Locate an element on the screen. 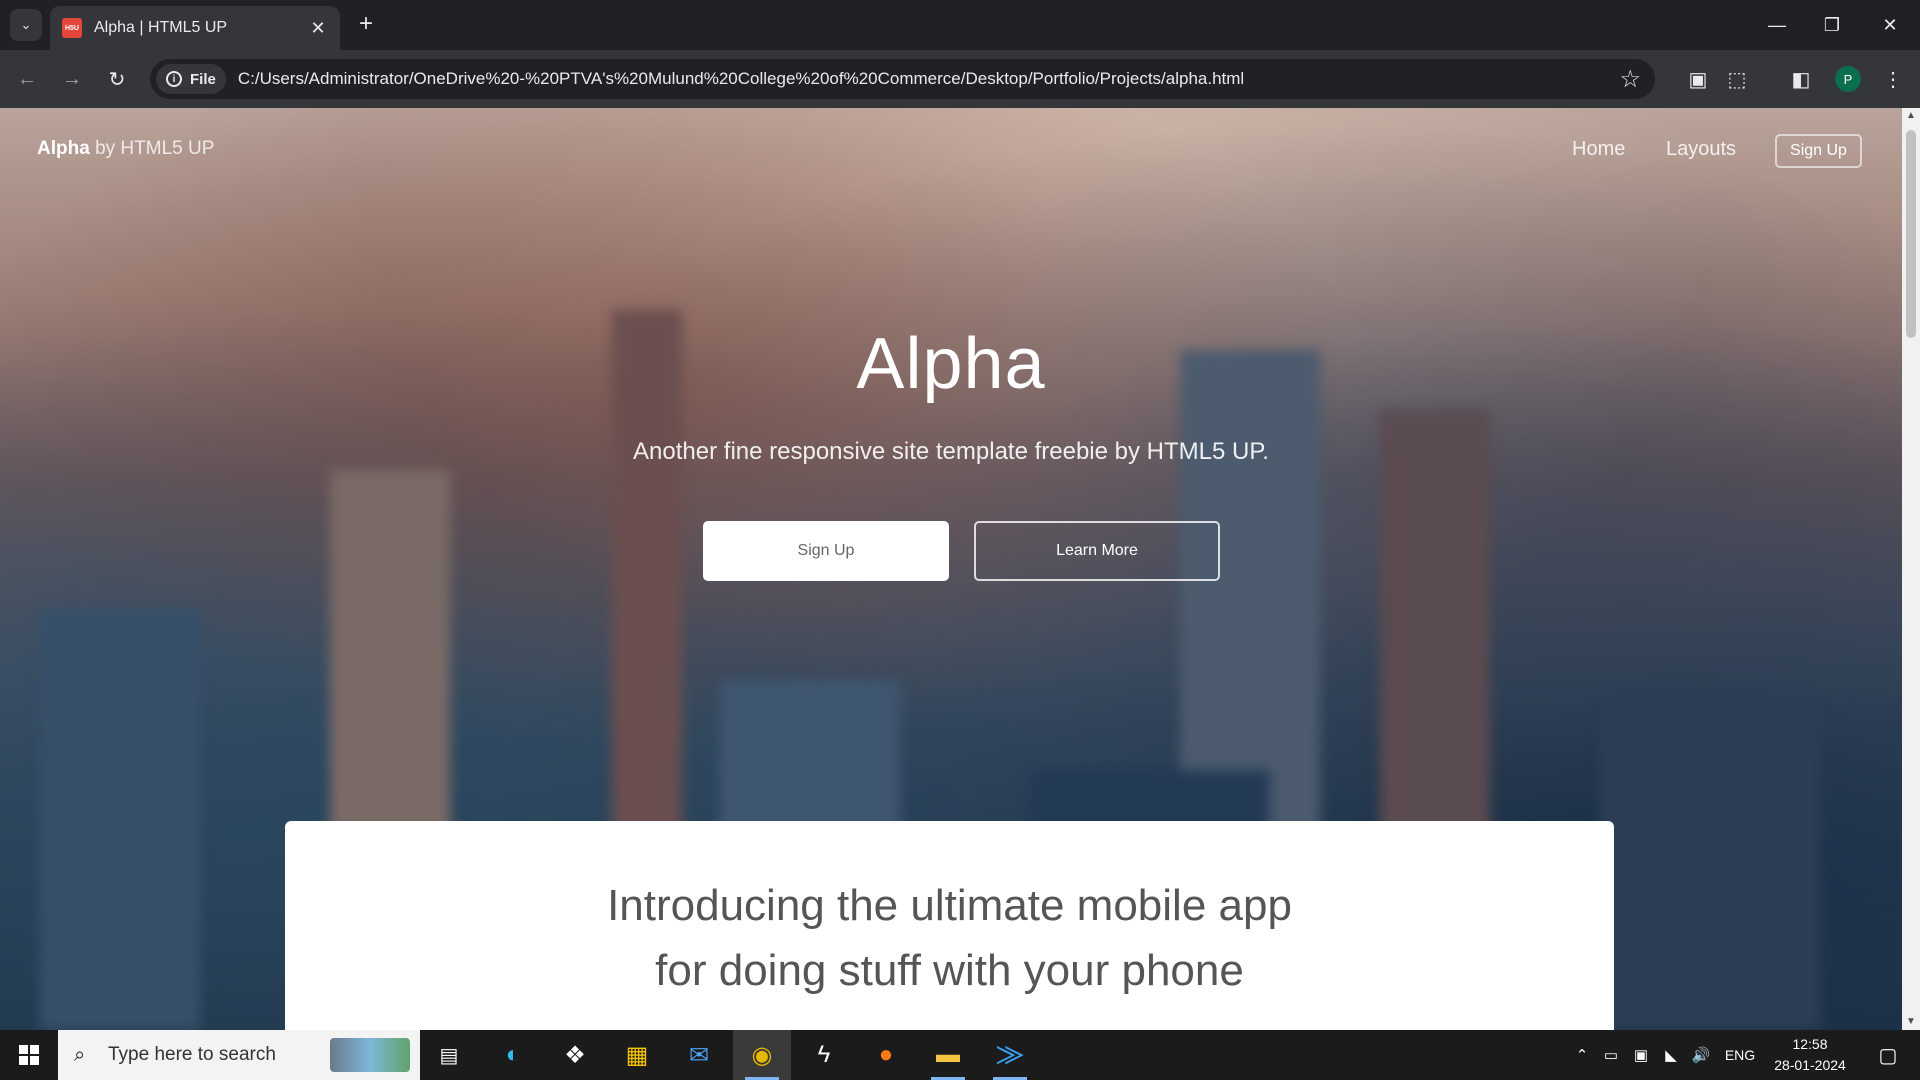 The image size is (1920, 1080). learn-more-button: Learn More is located at coordinates (1097, 551).